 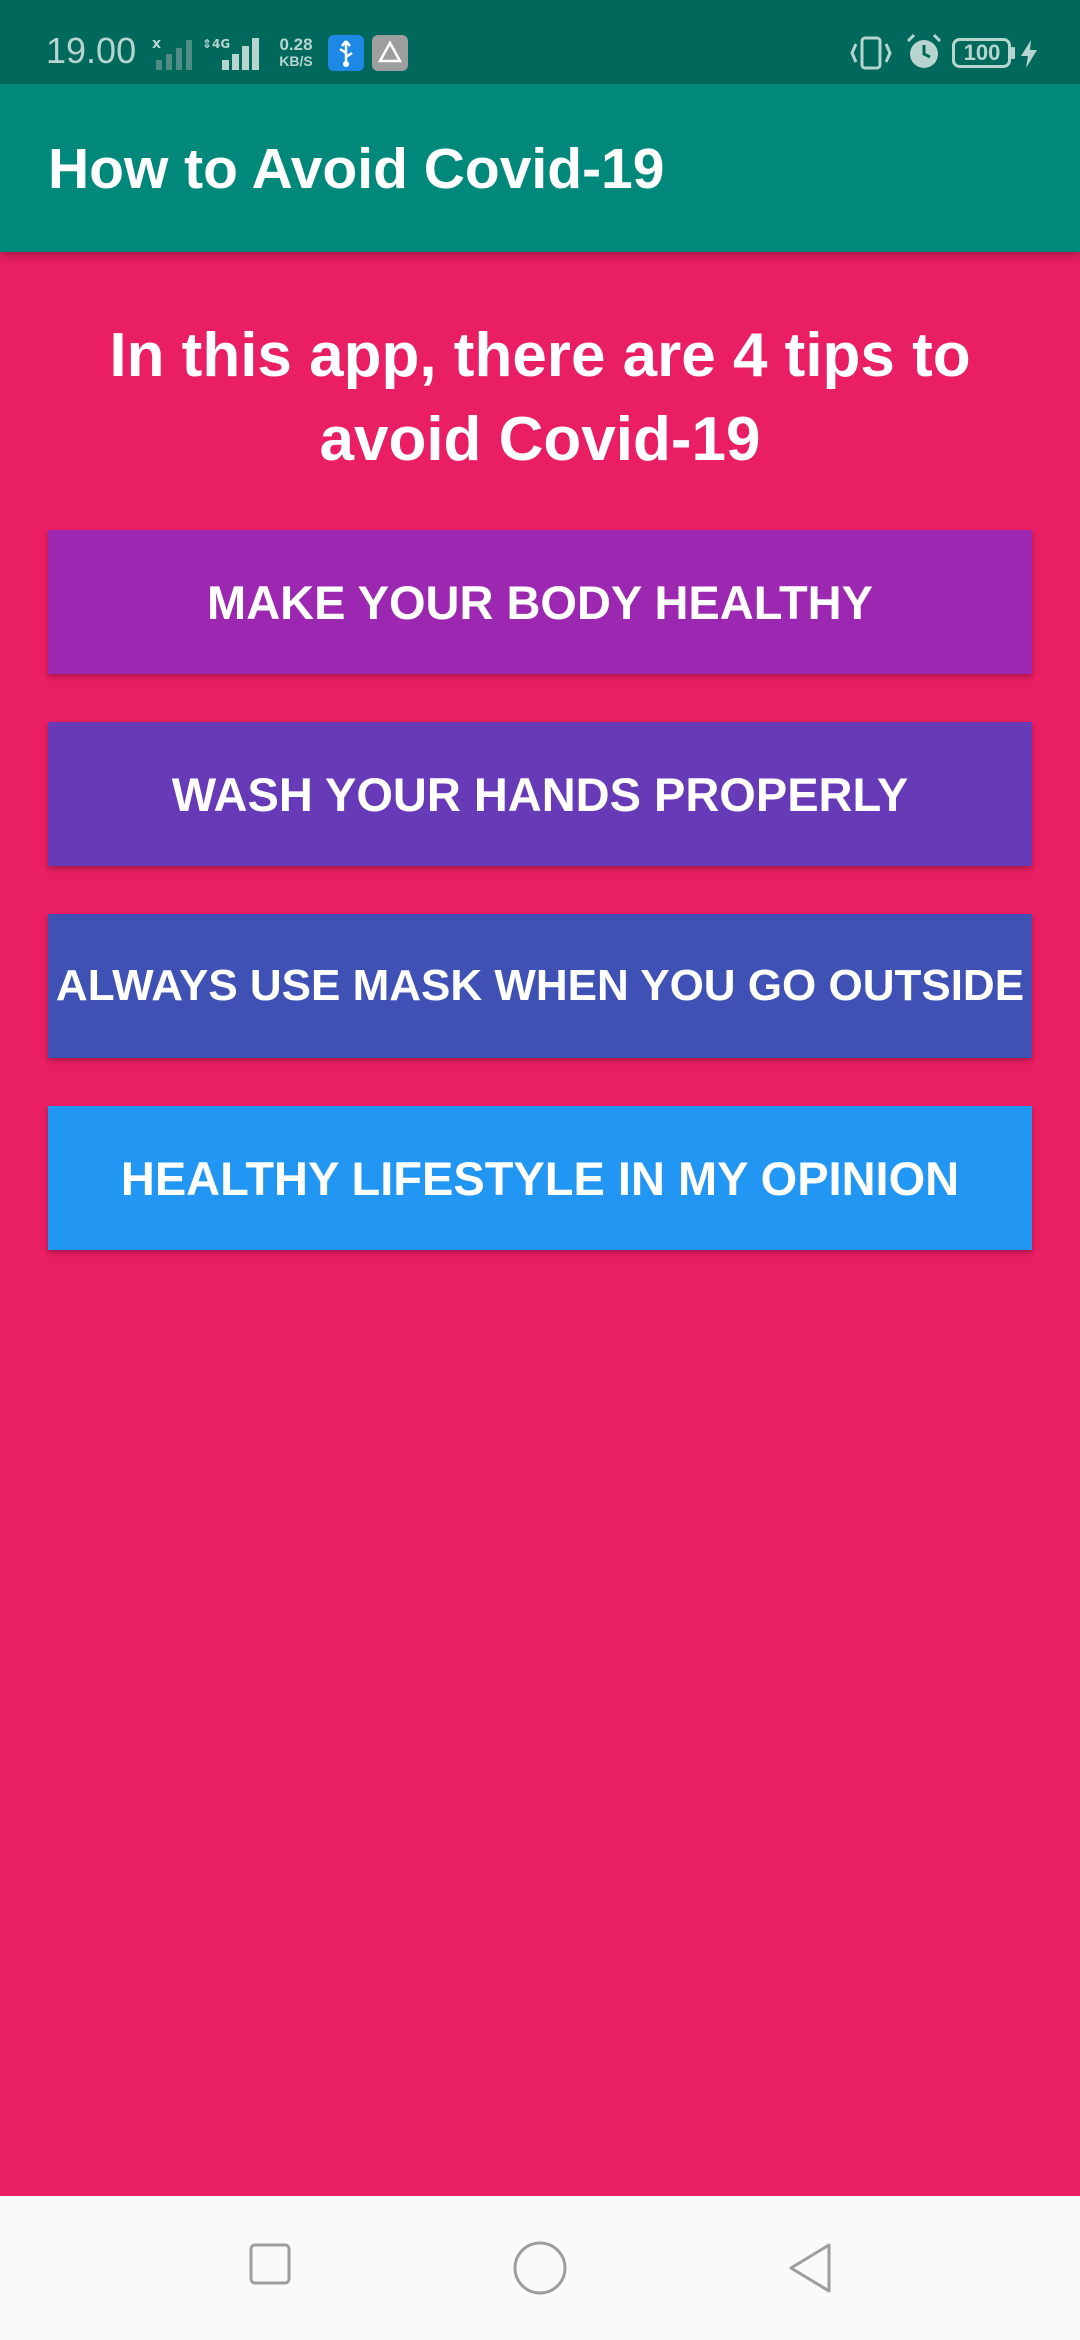 I want to click on wash-hands-button: WASH YOUR HANDS PROPERLY, so click(x=540, y=794).